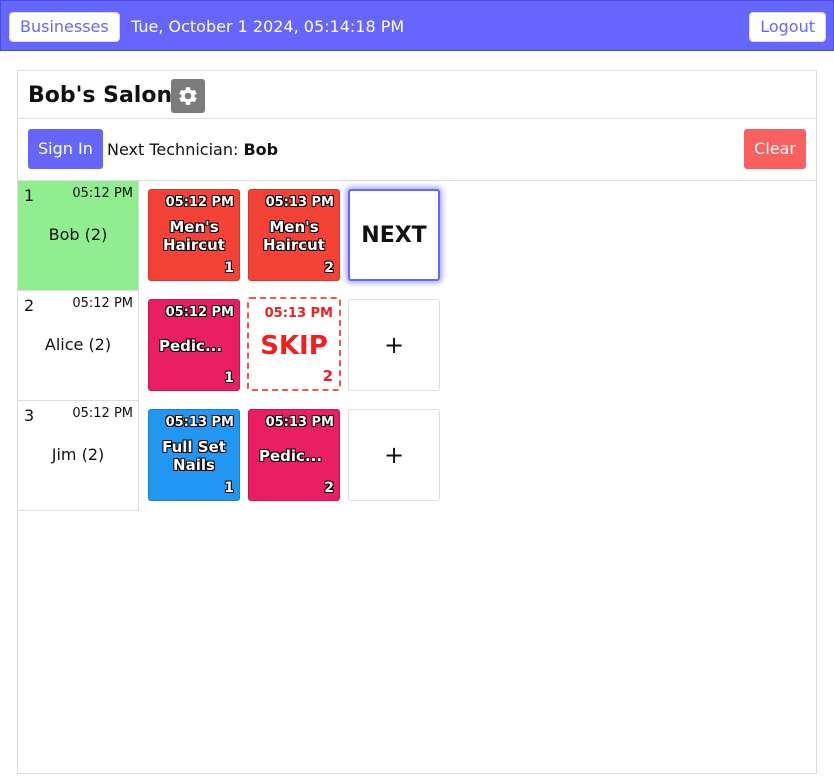 The image size is (834, 784). Describe the element at coordinates (175, 149) in the screenshot. I see `next-technician-prefix: Next Technician:` at that location.